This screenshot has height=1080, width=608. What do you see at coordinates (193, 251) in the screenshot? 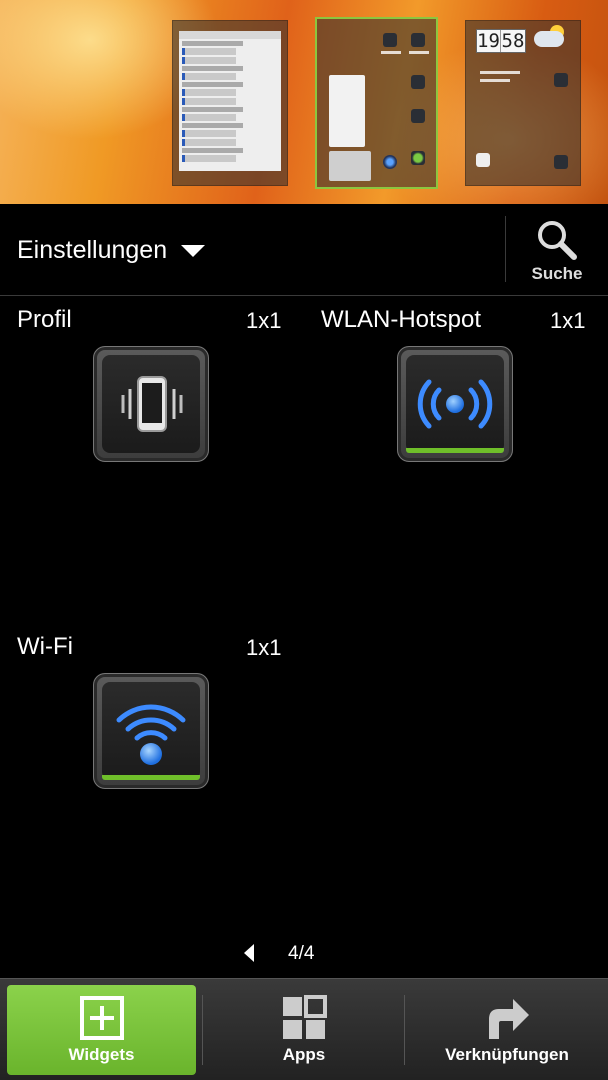
I see `dropdown-arrow-icon` at bounding box center [193, 251].